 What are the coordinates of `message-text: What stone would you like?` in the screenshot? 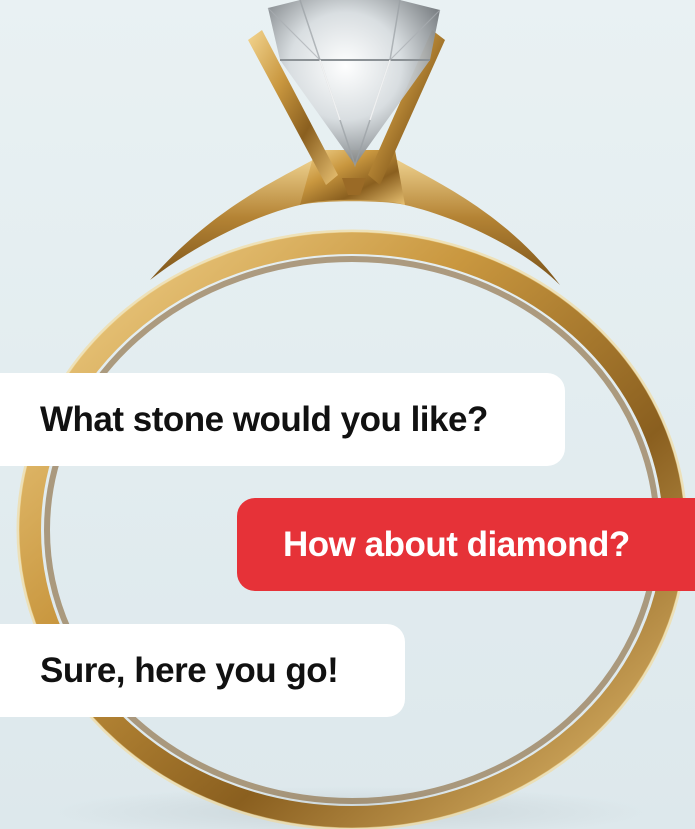 It's located at (264, 419).